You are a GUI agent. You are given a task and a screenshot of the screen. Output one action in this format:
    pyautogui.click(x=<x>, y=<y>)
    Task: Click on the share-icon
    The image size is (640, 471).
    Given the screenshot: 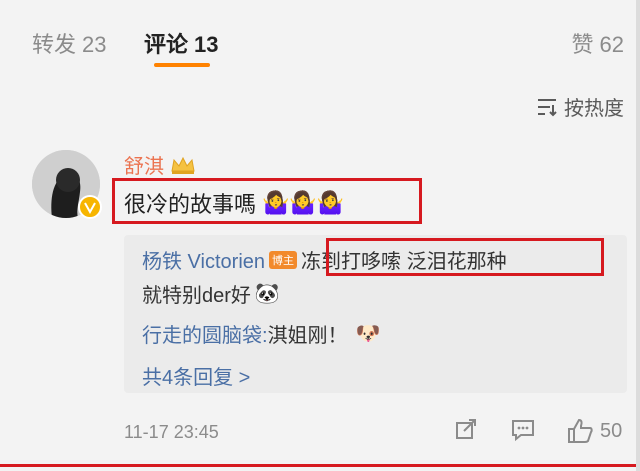 What is the action you would take?
    pyautogui.click(x=466, y=429)
    